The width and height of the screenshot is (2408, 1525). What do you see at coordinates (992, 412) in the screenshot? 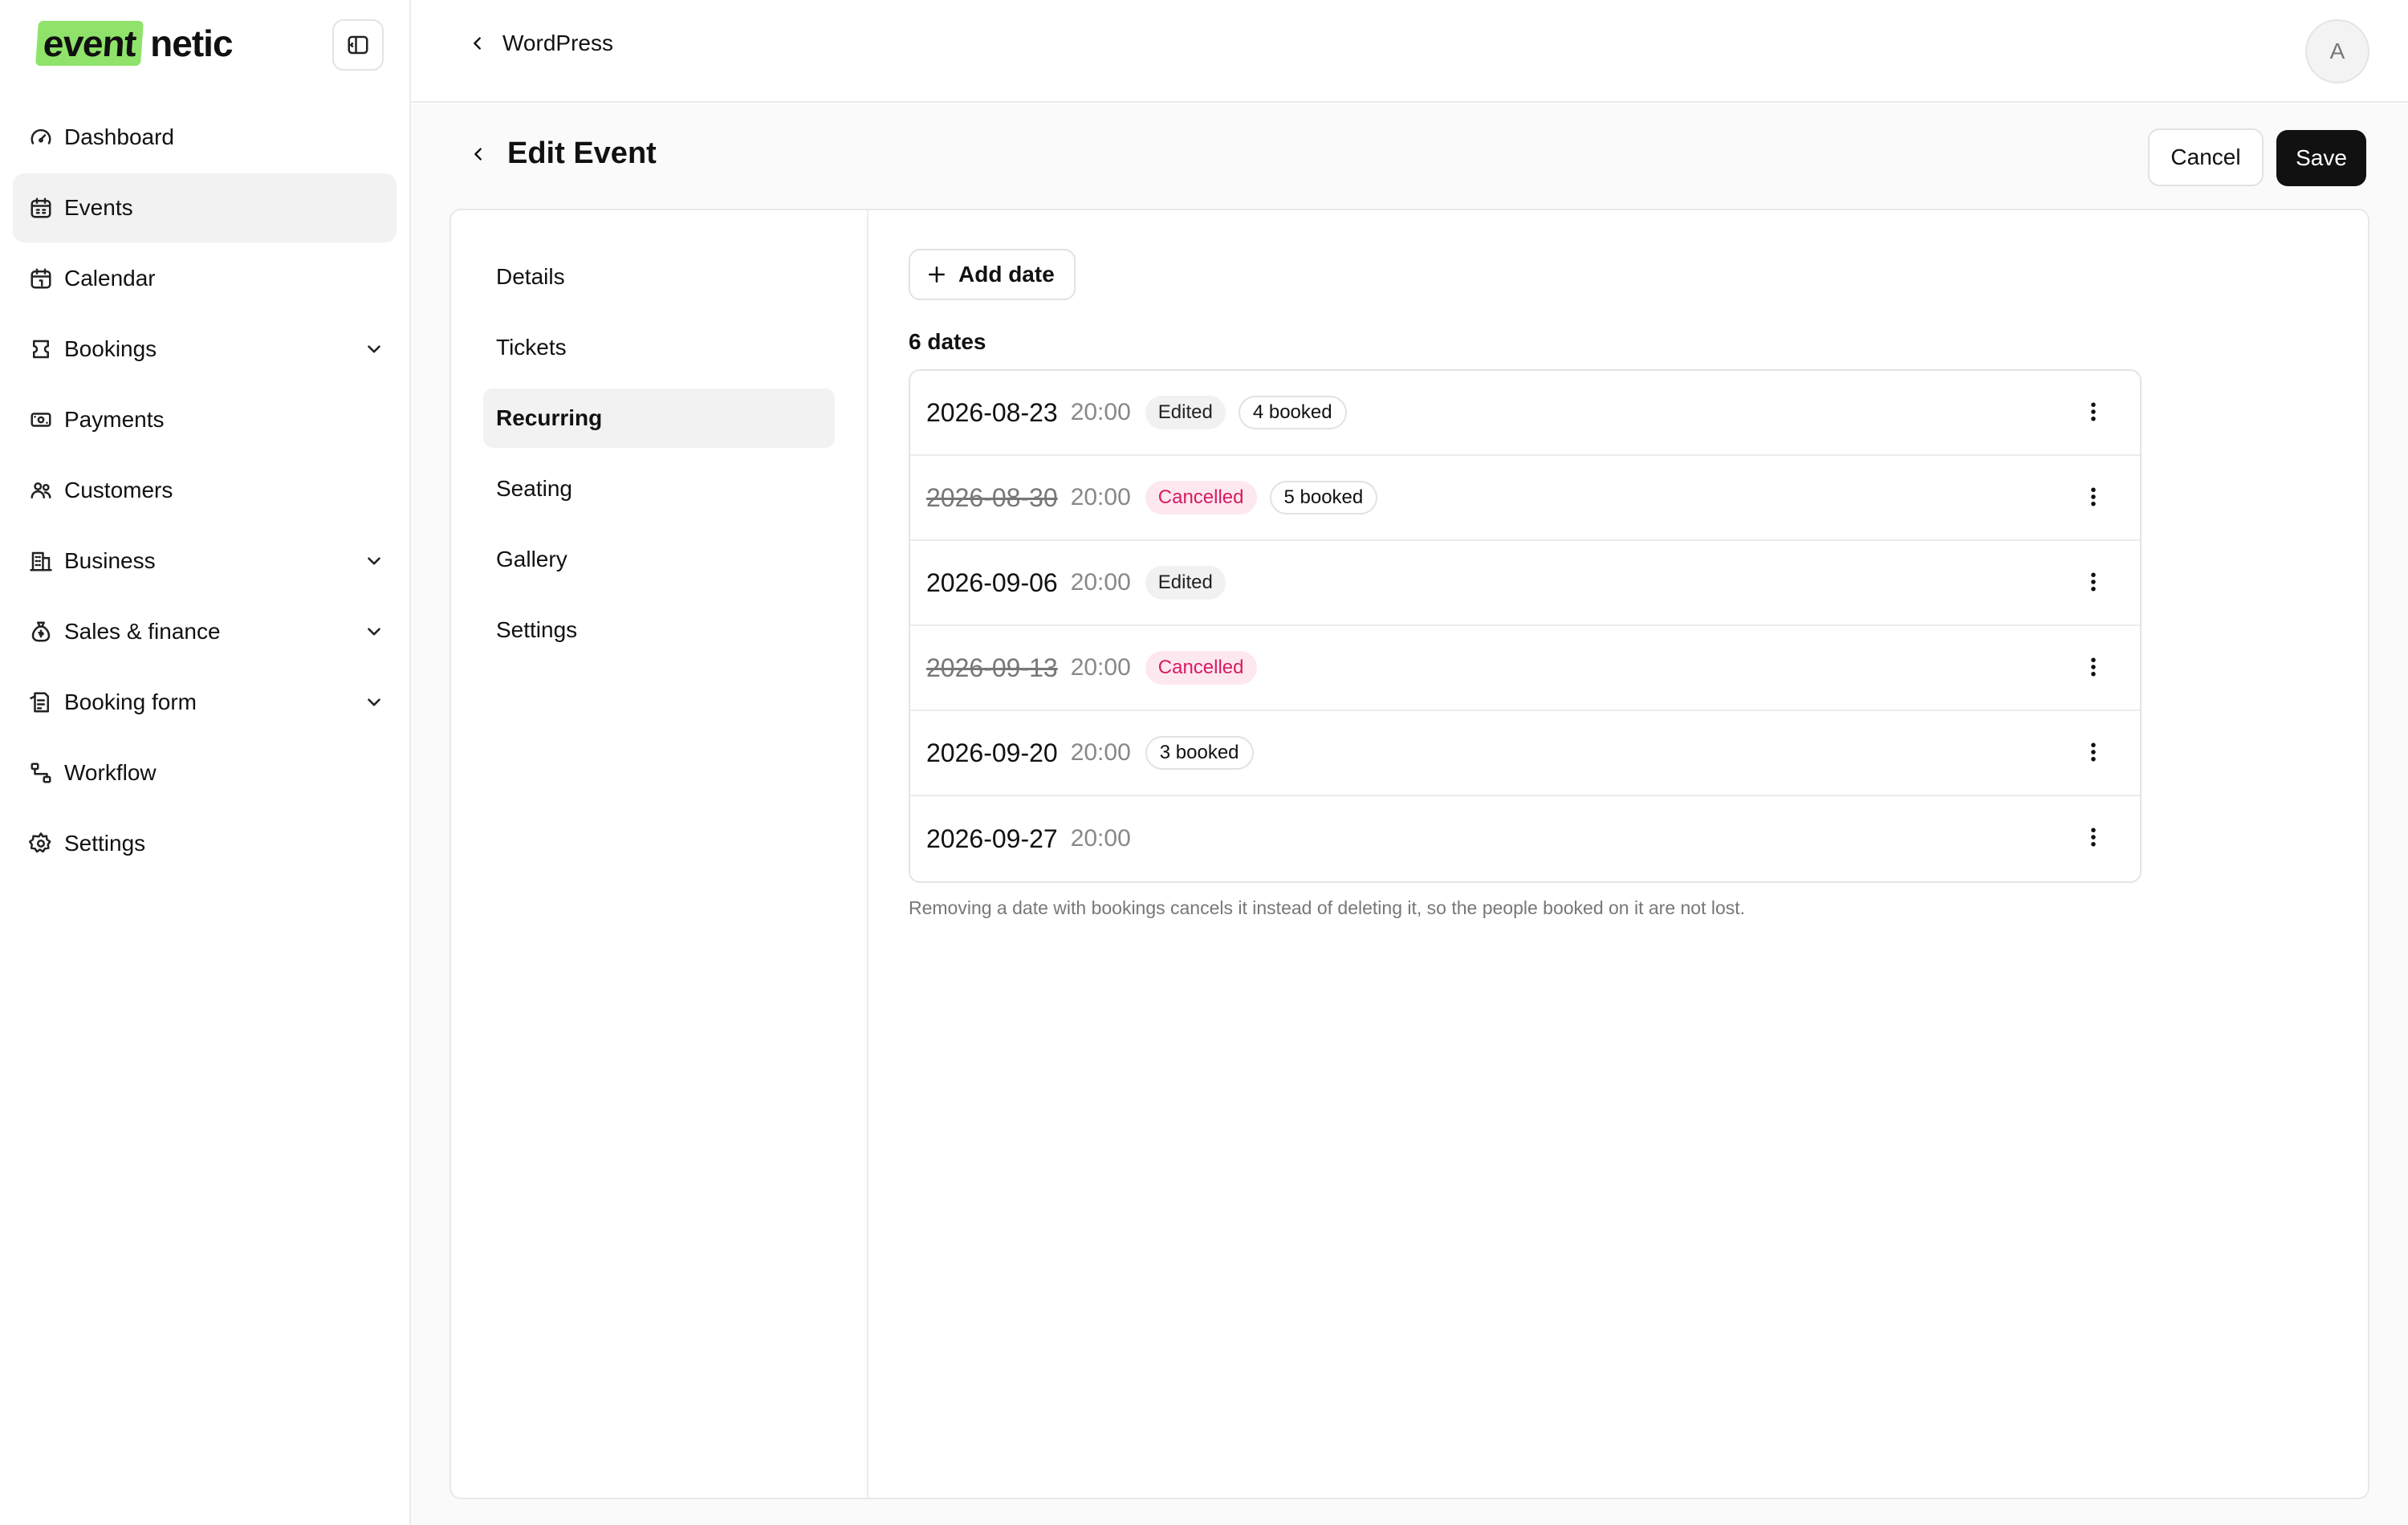
I see `occurrence-date: 2026-08-23` at bounding box center [992, 412].